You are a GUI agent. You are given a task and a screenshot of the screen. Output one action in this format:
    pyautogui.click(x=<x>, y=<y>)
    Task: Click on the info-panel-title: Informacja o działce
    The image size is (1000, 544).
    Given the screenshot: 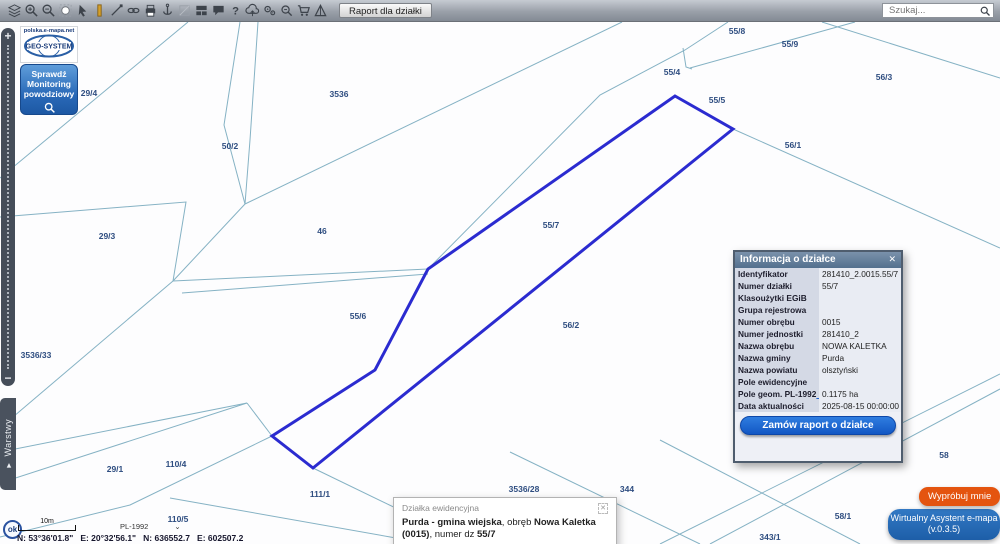 What is the action you would take?
    pyautogui.click(x=788, y=259)
    